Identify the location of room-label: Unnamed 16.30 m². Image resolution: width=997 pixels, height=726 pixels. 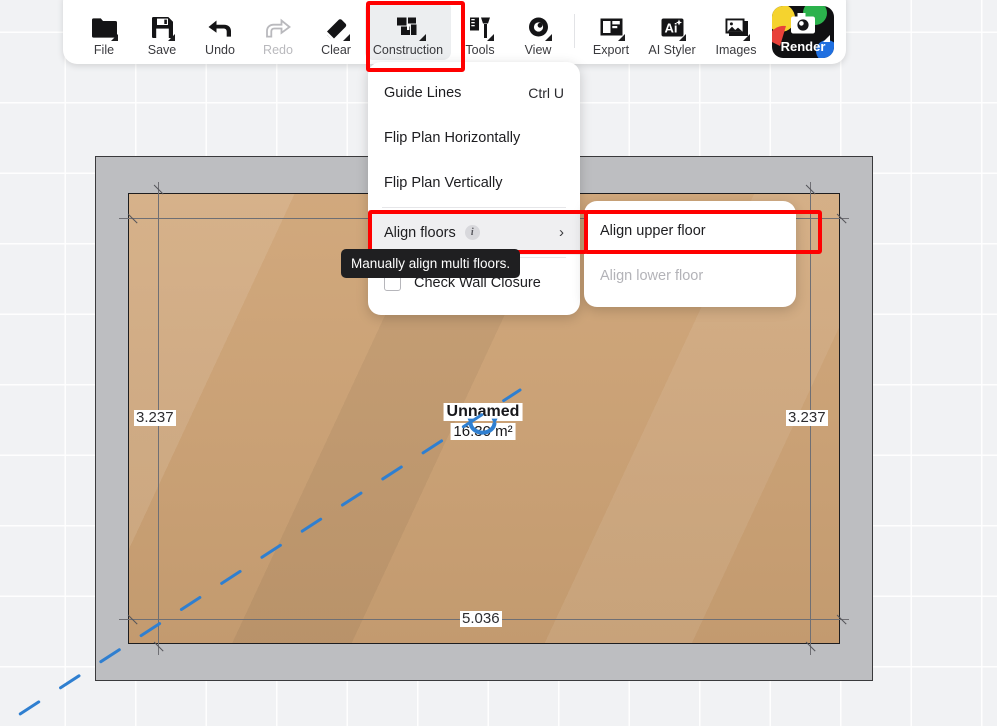
(483, 422).